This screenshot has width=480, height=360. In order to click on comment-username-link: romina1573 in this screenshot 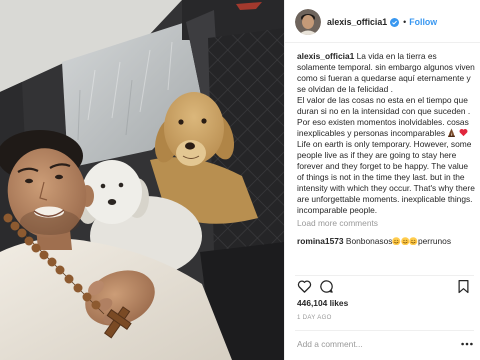, I will do `click(320, 241)`.